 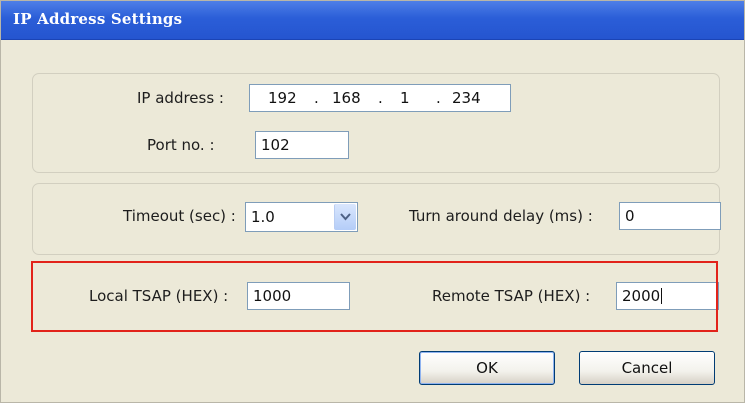 What do you see at coordinates (302, 145) in the screenshot?
I see `port-input: 102` at bounding box center [302, 145].